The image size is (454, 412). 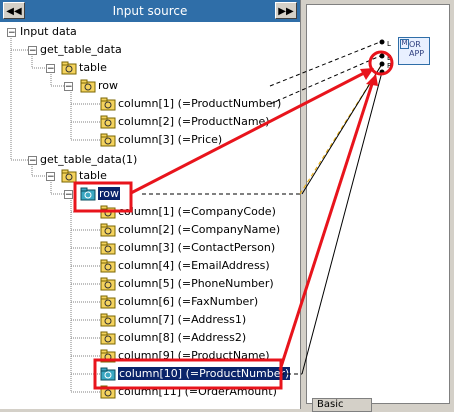 I want to click on node-label-line1: OR, so click(x=415, y=44).